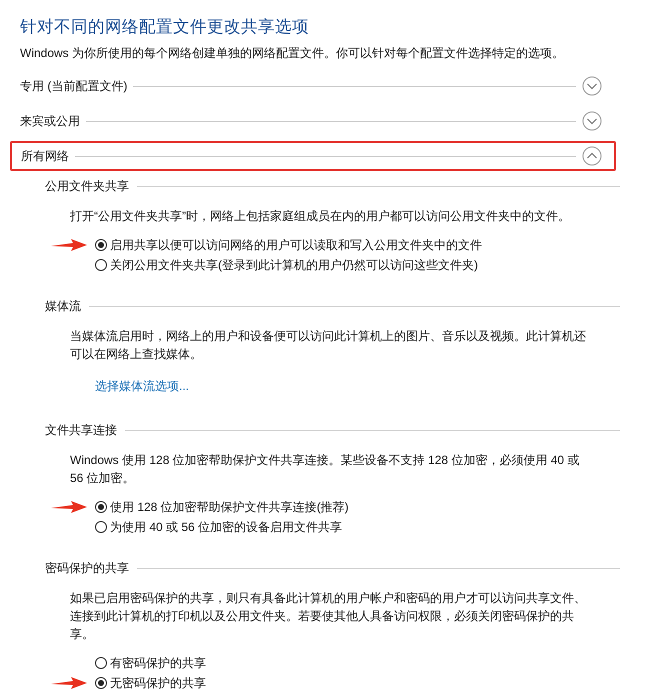 The image size is (645, 696). I want to click on radio-label: 使用 128 位加密帮助保护文件共享连接(推荐), so click(229, 507).